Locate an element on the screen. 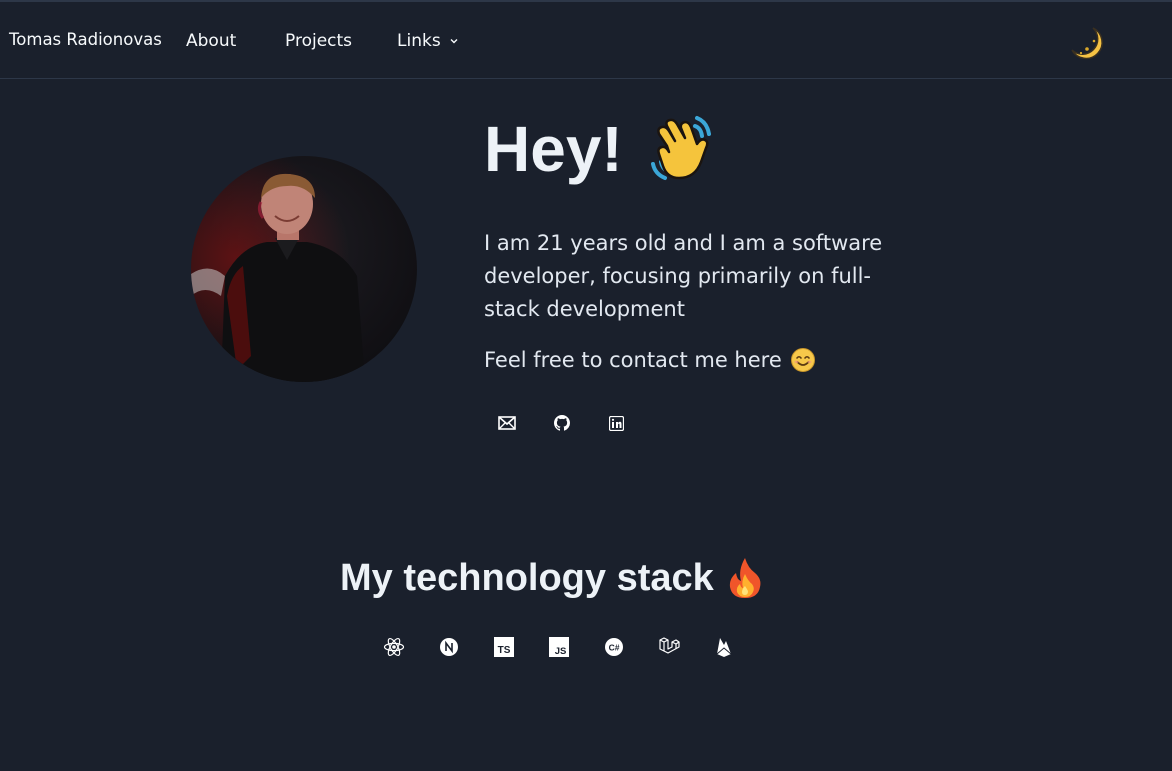 This screenshot has height=771, width=1172. theme-toggle-button is located at coordinates (1086, 42).